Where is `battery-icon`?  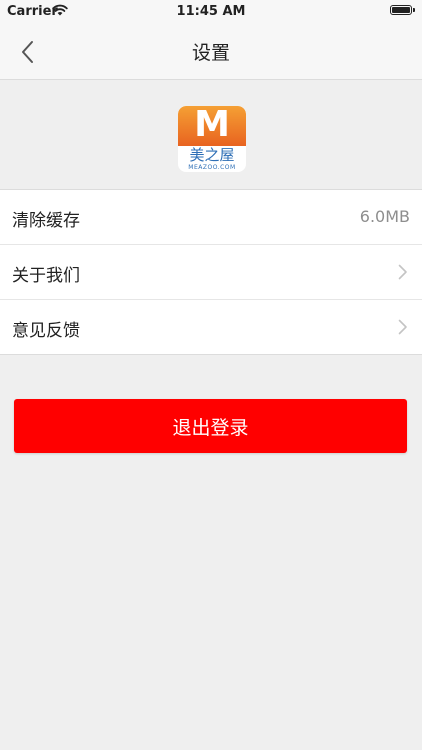 battery-icon is located at coordinates (402, 10).